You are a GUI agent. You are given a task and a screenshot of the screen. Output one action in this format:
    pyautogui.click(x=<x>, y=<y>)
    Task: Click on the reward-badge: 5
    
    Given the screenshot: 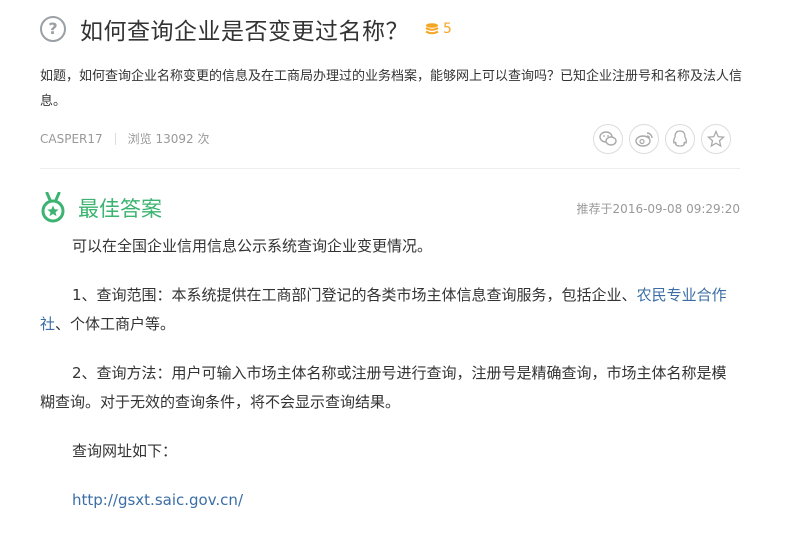 What is the action you would take?
    pyautogui.click(x=438, y=29)
    